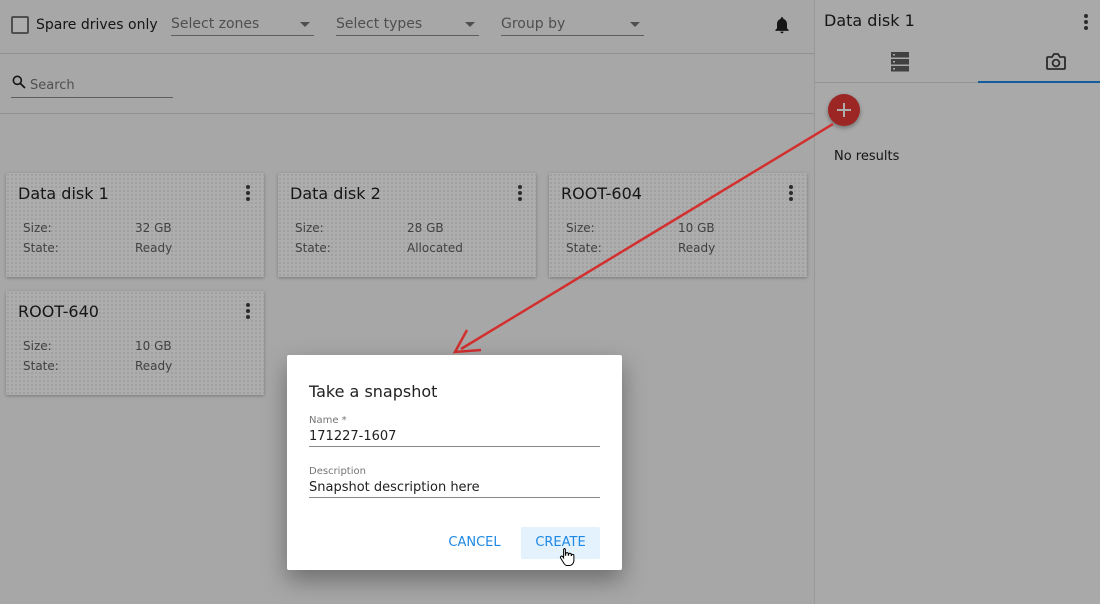 The width and height of the screenshot is (1100, 604). I want to click on snapshot-description-field: Description Snapshot description here, so click(454, 482).